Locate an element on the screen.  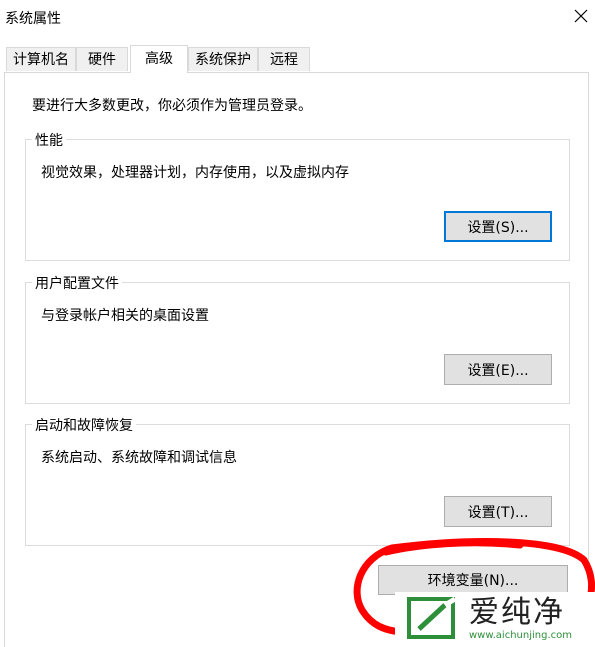
tab-computer-name: 计算机名 is located at coordinates (41, 59).